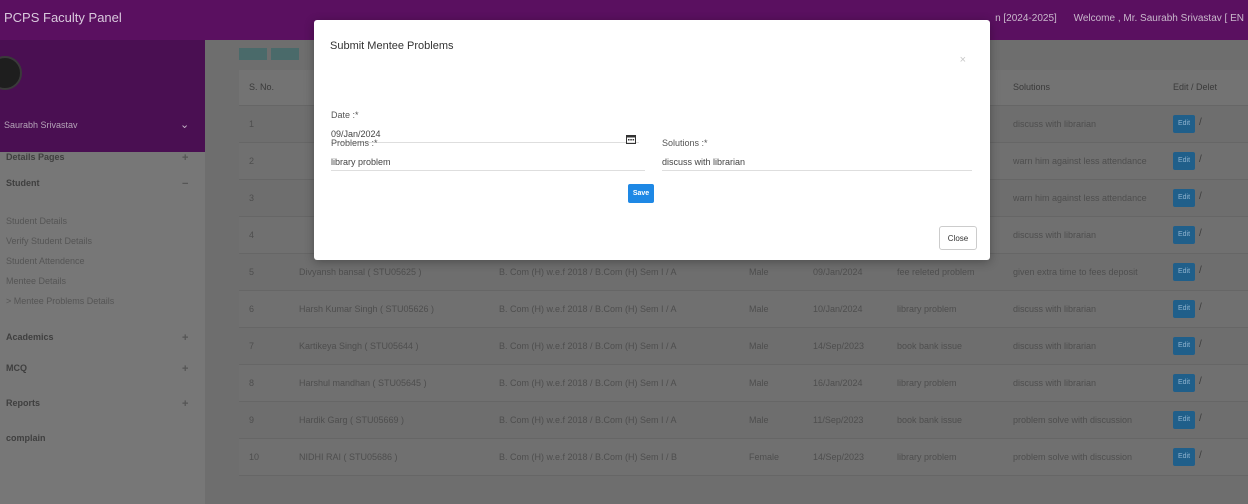 This screenshot has height=504, width=1248. What do you see at coordinates (23, 183) in the screenshot?
I see `sidebar-item-label: Student` at bounding box center [23, 183].